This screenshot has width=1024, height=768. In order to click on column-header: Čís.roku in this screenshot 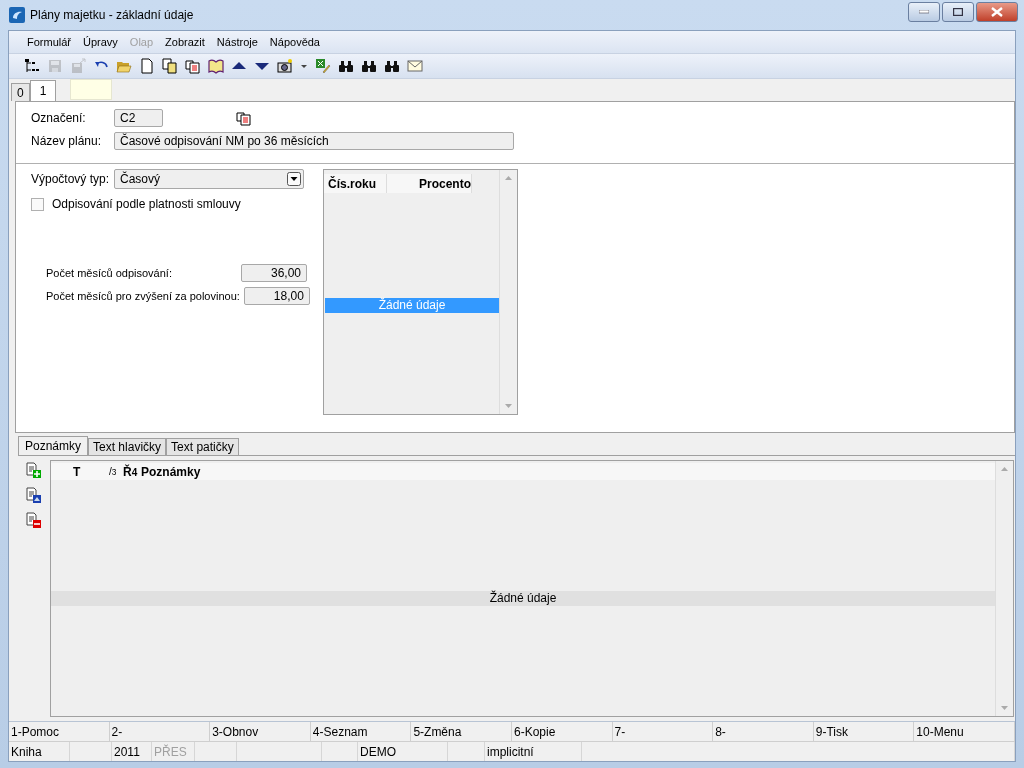, I will do `click(355, 183)`.